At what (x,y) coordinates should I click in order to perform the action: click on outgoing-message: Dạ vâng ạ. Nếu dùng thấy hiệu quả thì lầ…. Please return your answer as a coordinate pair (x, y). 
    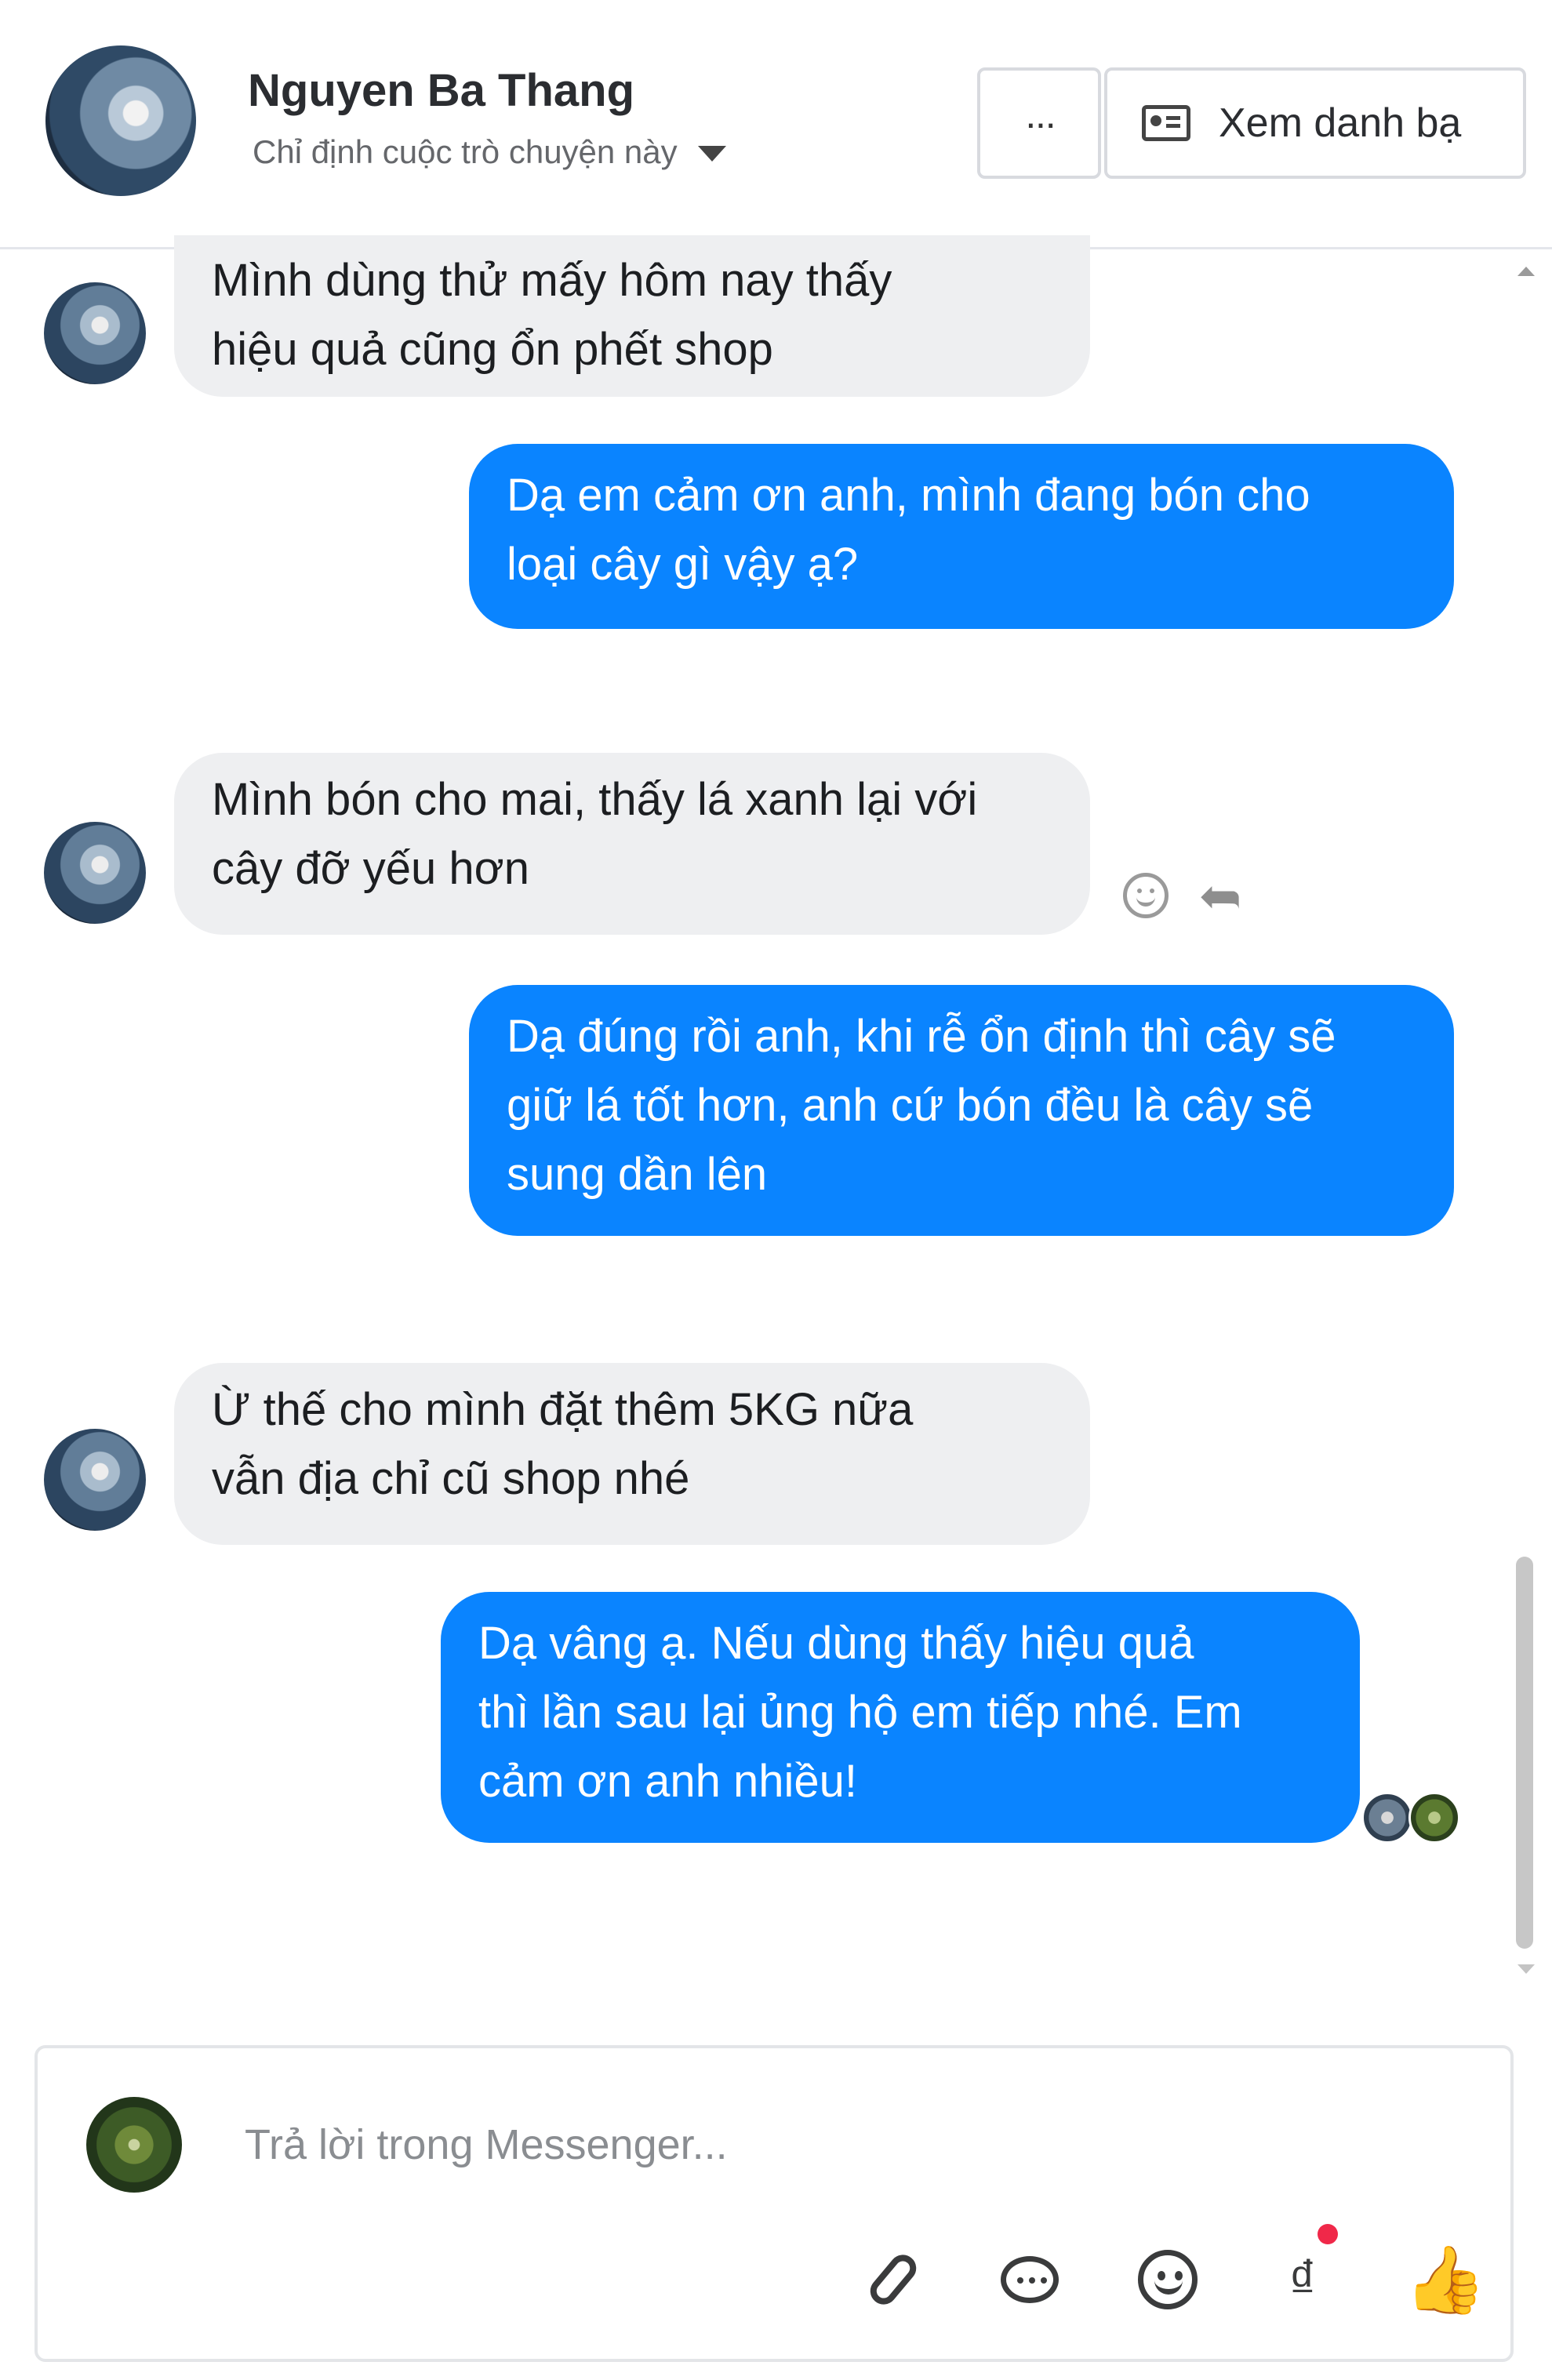
    Looking at the image, I should click on (900, 1717).